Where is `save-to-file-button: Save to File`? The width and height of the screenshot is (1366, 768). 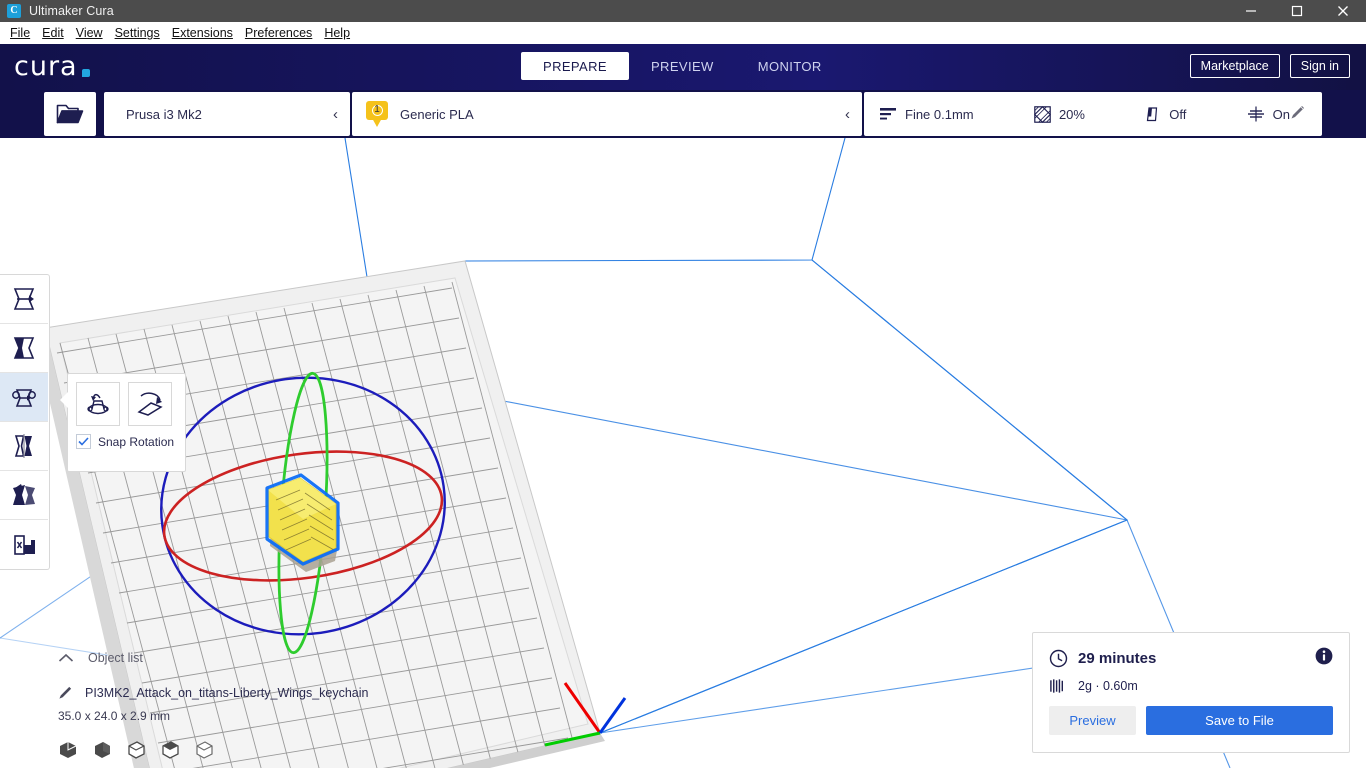
save-to-file-button: Save to File is located at coordinates (1239, 720).